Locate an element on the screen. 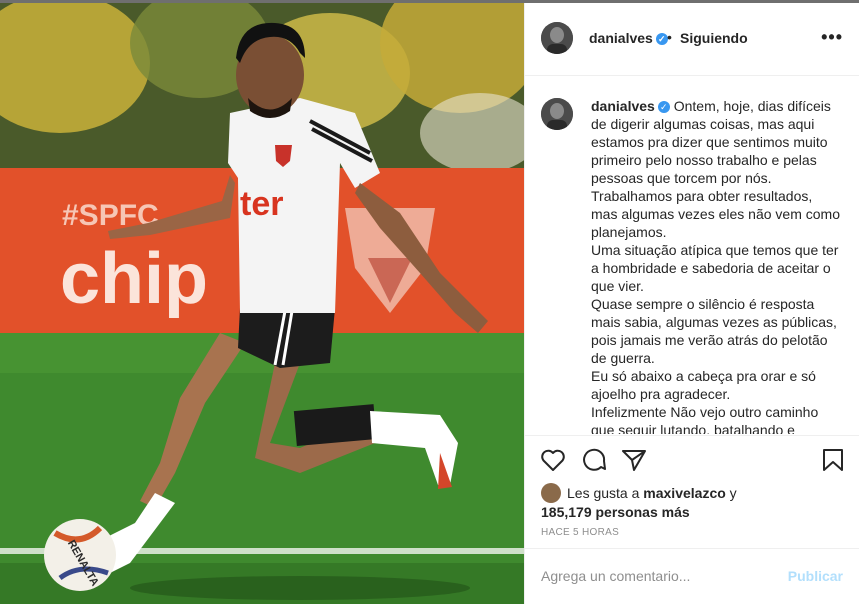  avatar is located at coordinates (557, 38).